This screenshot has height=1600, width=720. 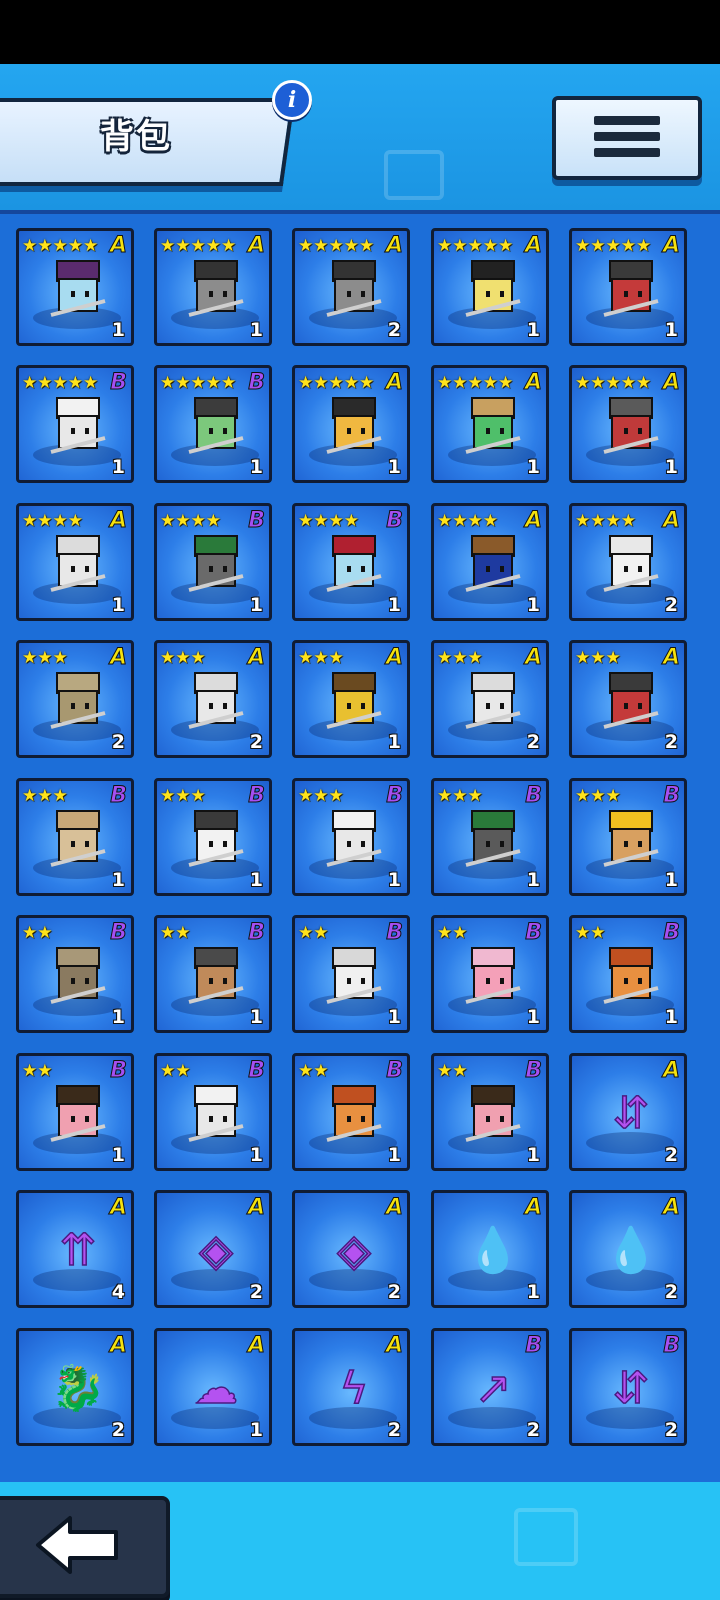 I want to click on status-bar, so click(x=360, y=32).